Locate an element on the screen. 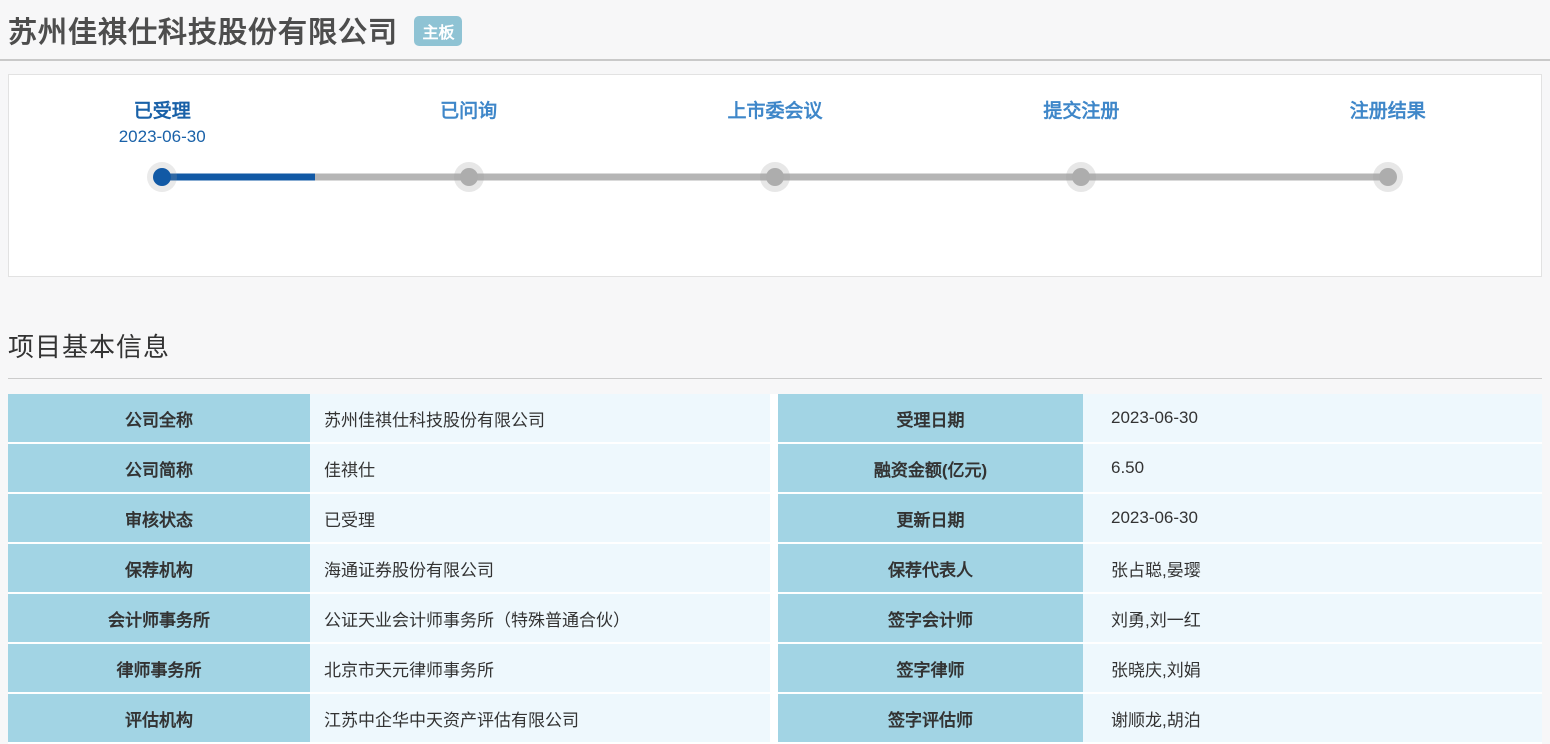 The width and height of the screenshot is (1550, 744). info-label: 保荐代表人 is located at coordinates (930, 568).